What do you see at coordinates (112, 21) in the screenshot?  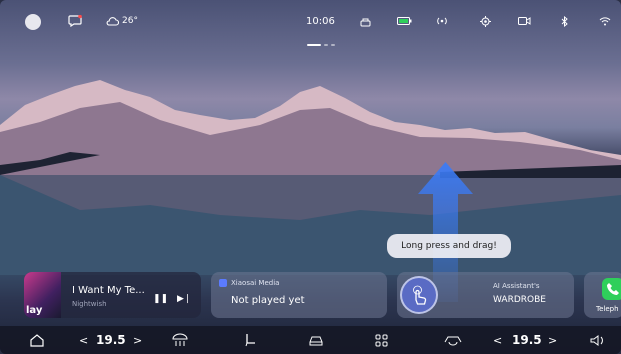 I see `cloud-icon` at bounding box center [112, 21].